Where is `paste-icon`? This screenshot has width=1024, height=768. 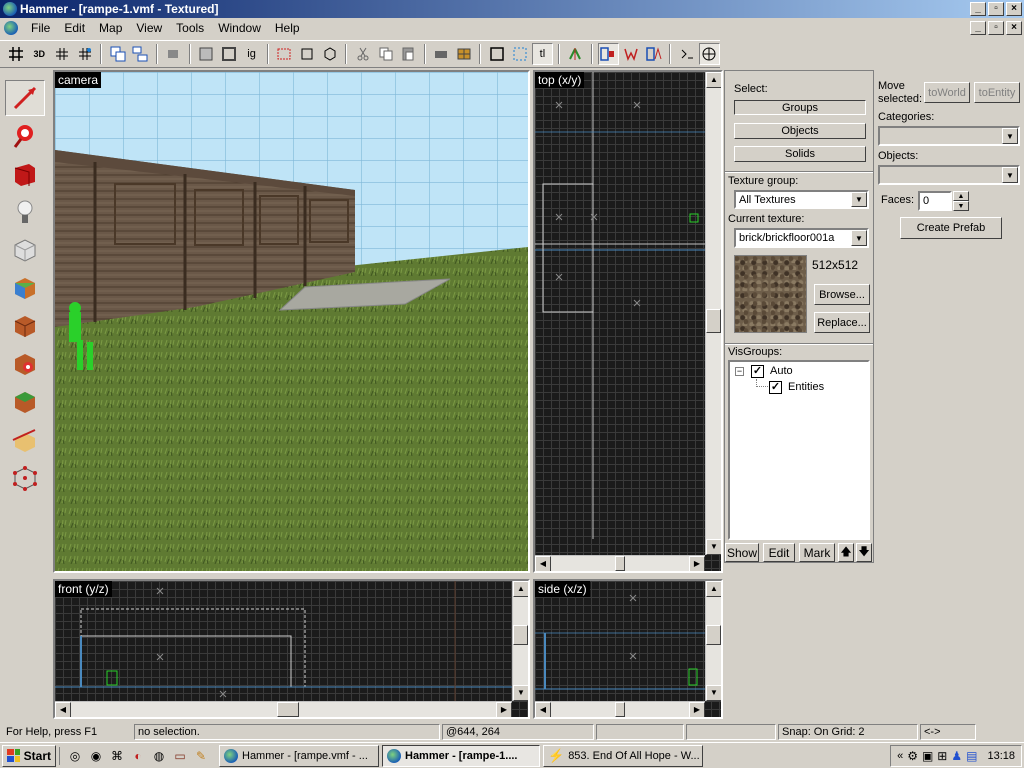
paste-icon is located at coordinates (408, 54).